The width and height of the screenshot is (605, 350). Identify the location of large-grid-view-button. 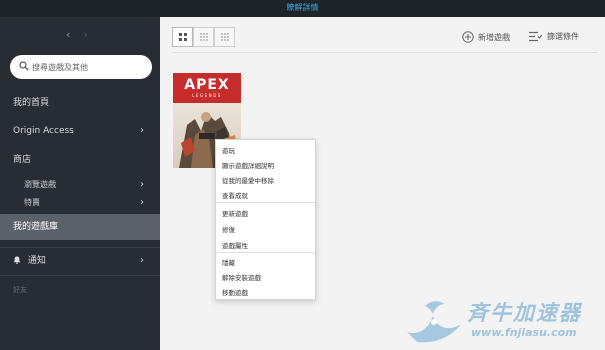
(182, 37).